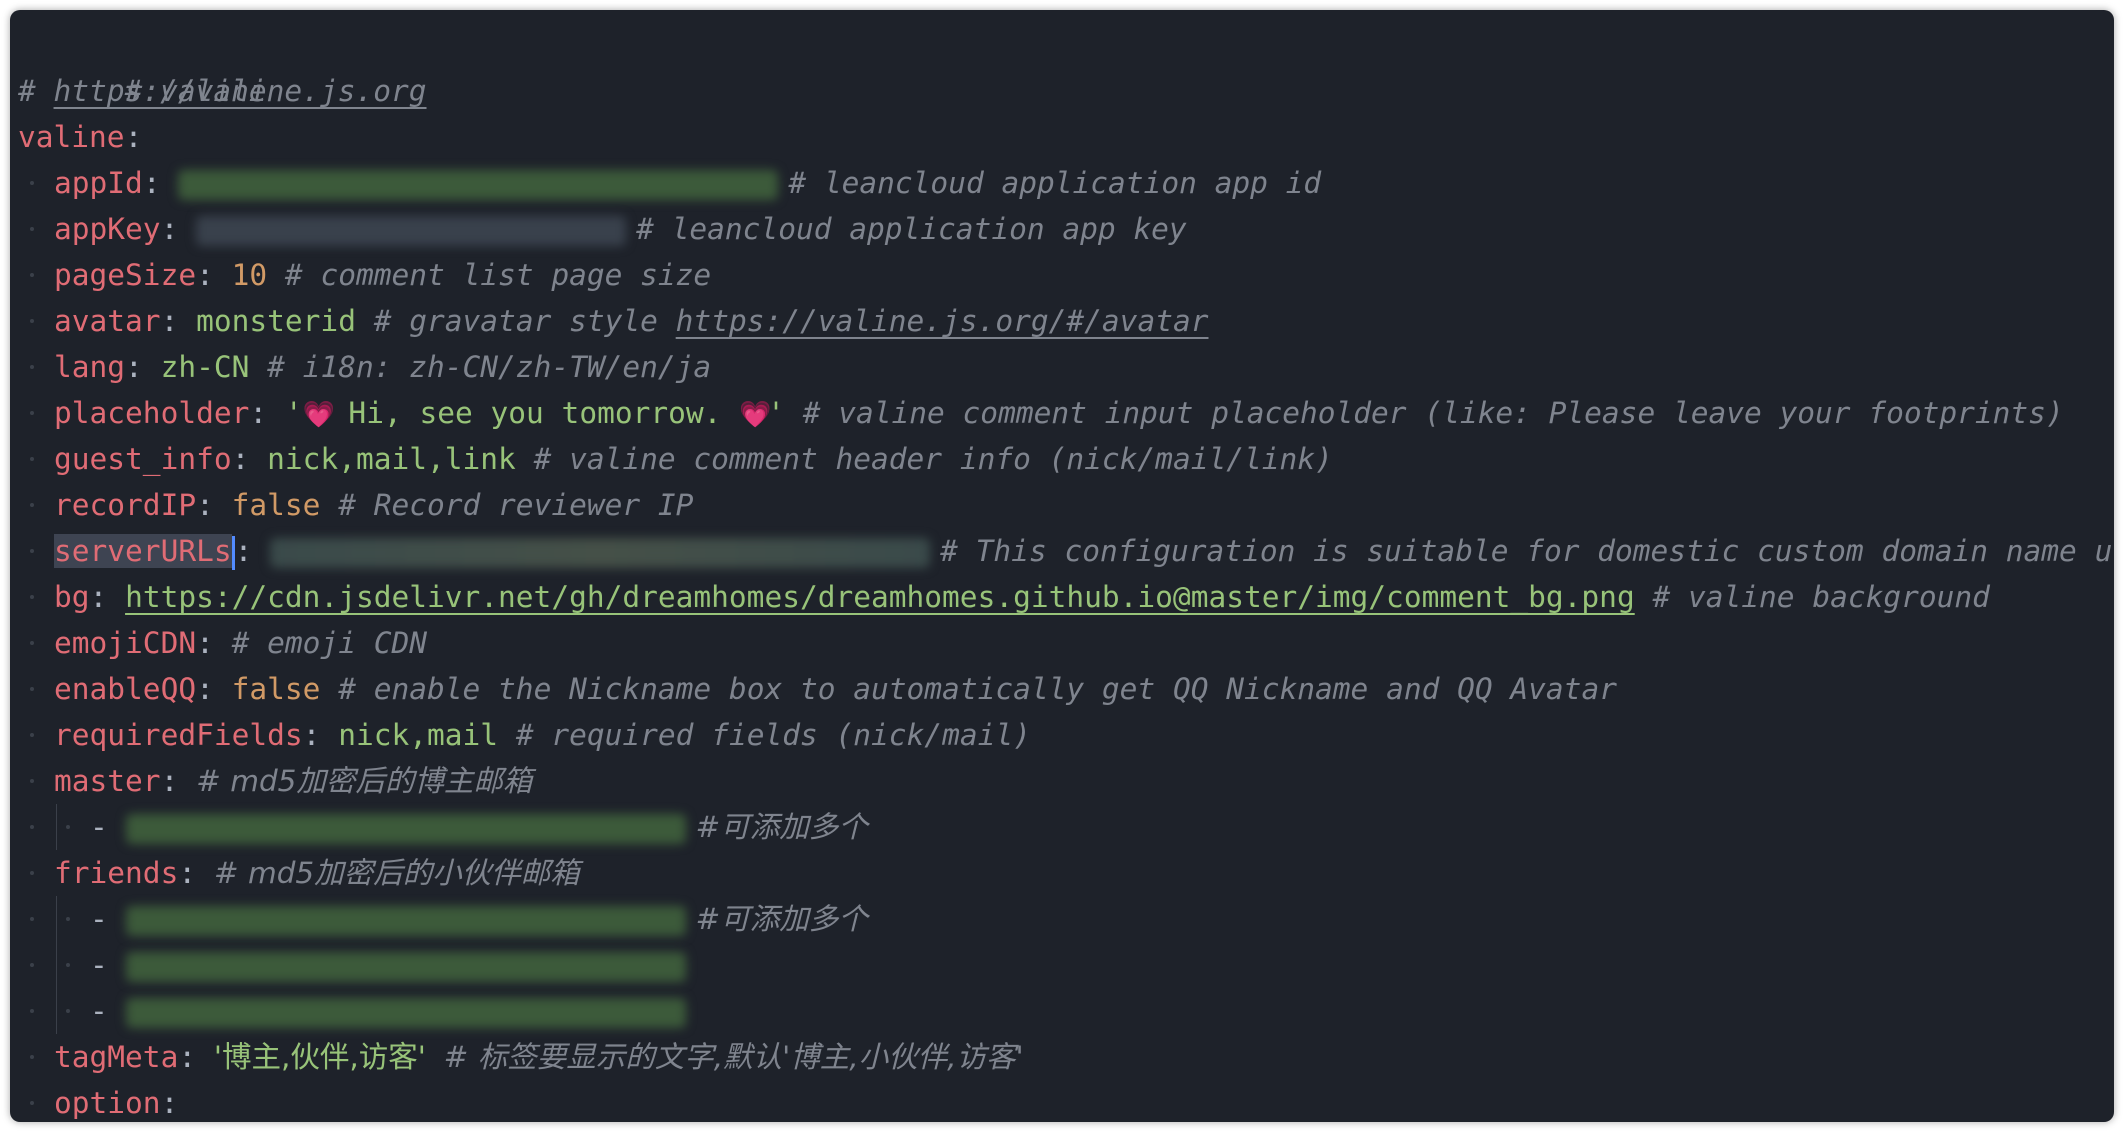  Describe the element at coordinates (1066, 873) in the screenshot. I see `code-line: friends: # md5加密后的小伙伴邮箱` at that location.